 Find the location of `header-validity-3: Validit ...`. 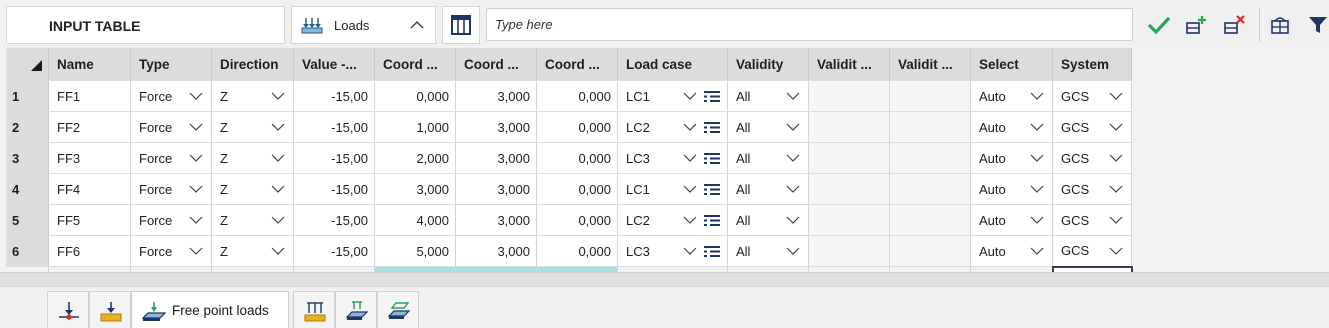

header-validity-3: Validit ... is located at coordinates (930, 64).